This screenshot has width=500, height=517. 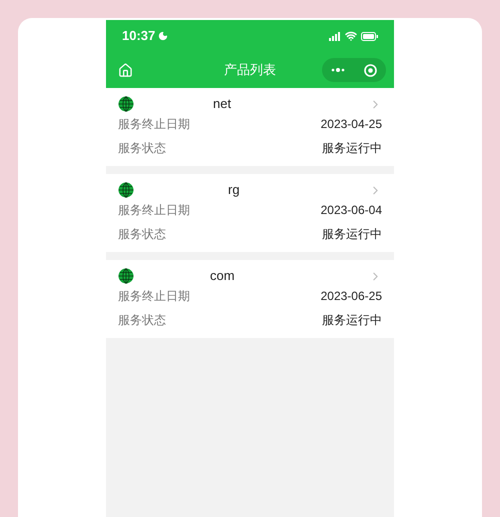 I want to click on field-value: 2023-04-25, so click(x=351, y=124).